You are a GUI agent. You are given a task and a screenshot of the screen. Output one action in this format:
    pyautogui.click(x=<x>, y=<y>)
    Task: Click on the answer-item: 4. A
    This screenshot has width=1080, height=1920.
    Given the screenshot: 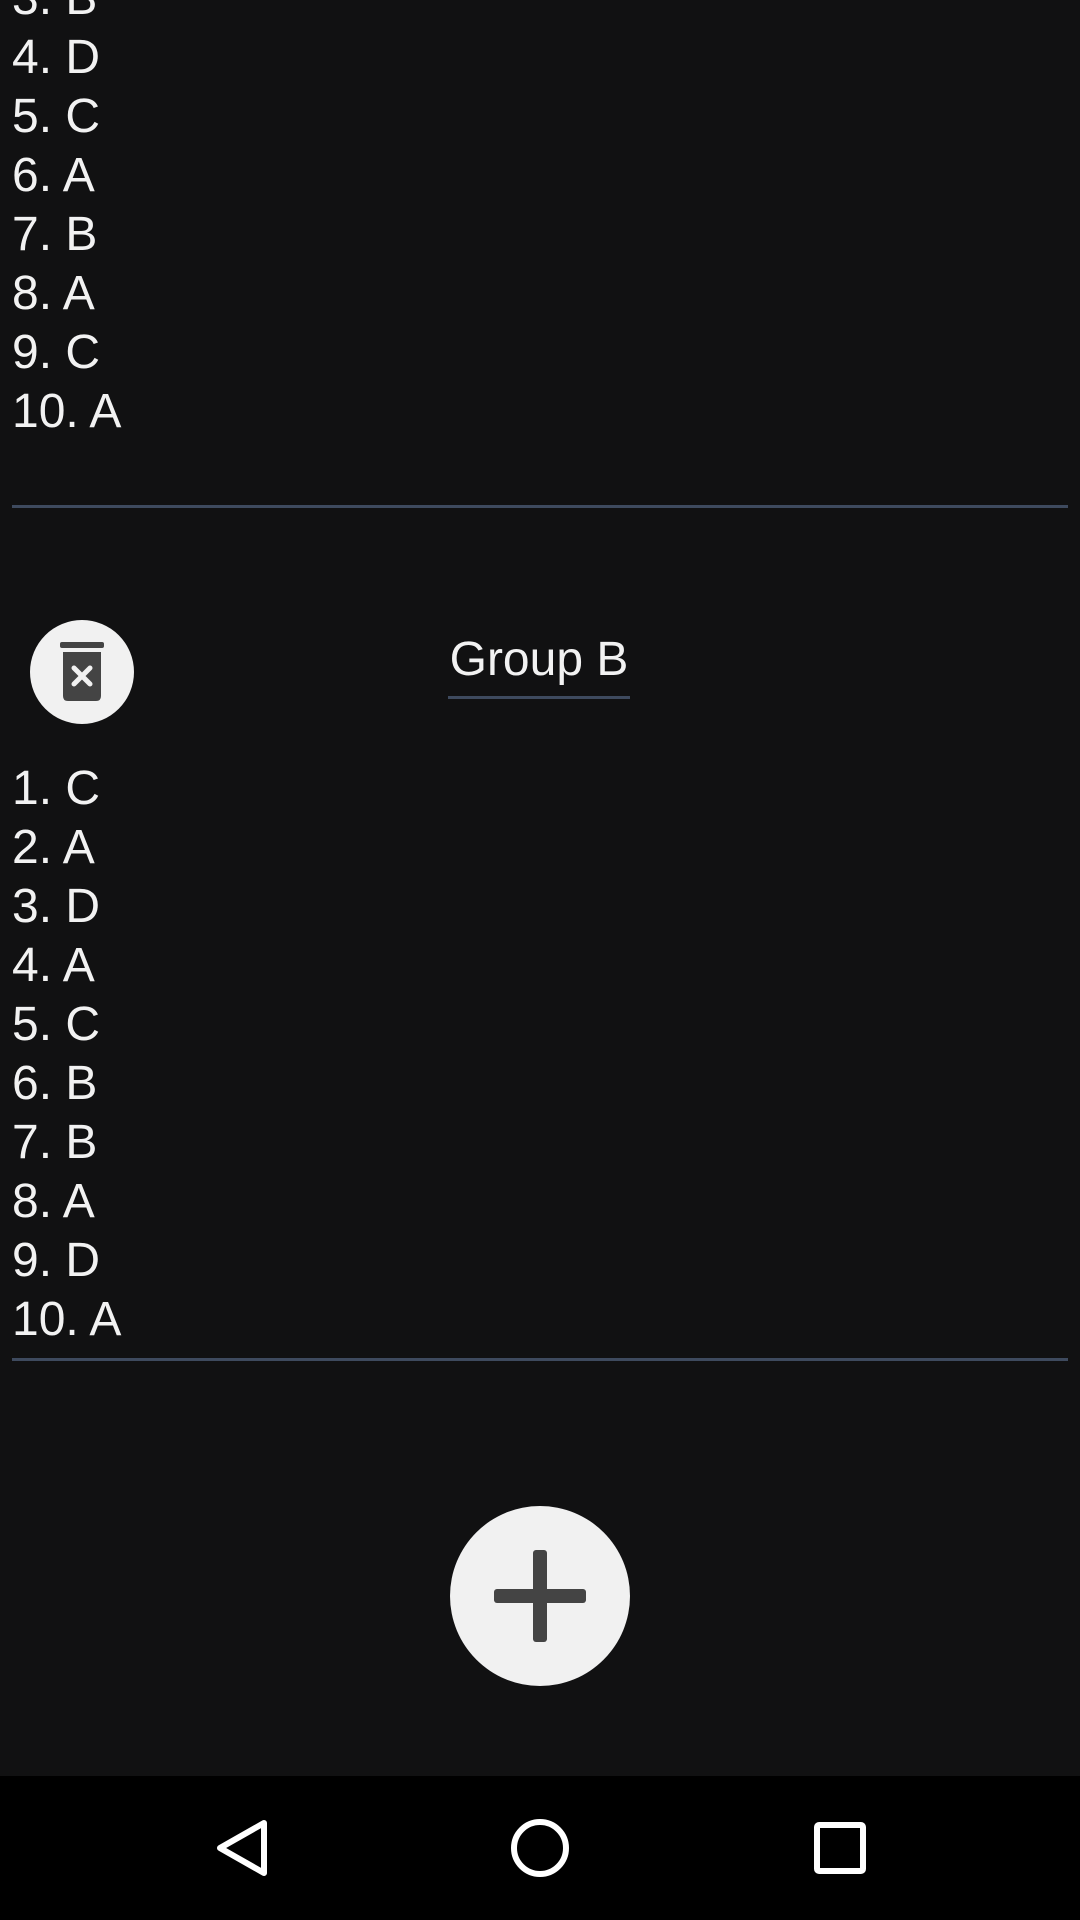 What is the action you would take?
    pyautogui.click(x=53, y=965)
    